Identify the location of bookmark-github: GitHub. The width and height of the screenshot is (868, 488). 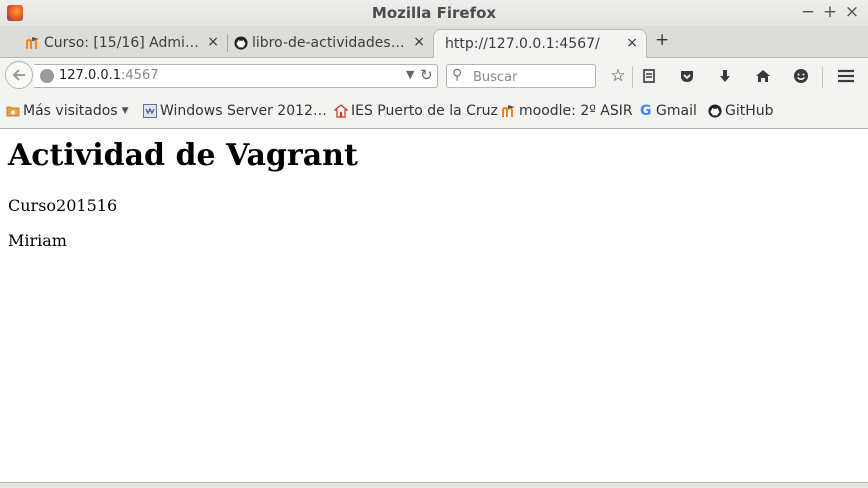
(741, 111).